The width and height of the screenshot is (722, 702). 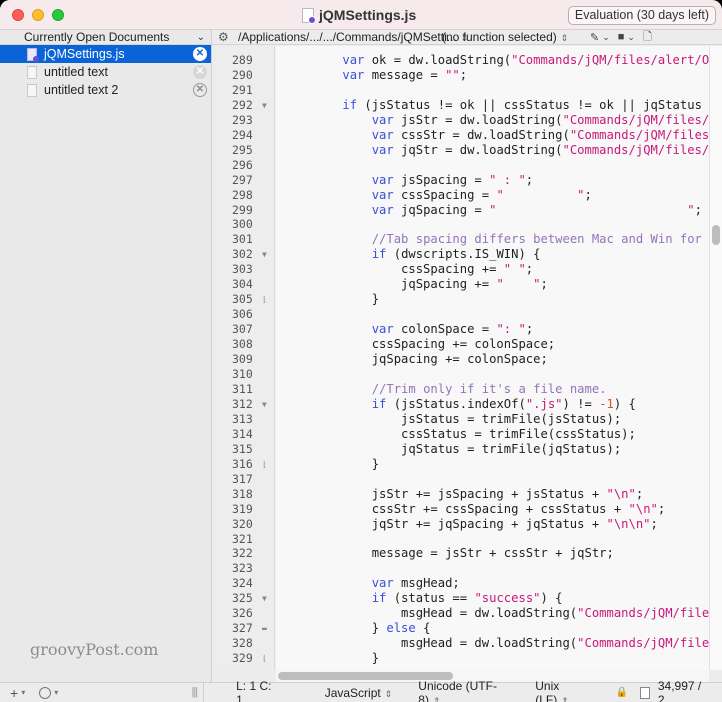 What do you see at coordinates (18, 15) in the screenshot?
I see `close-window-button` at bounding box center [18, 15].